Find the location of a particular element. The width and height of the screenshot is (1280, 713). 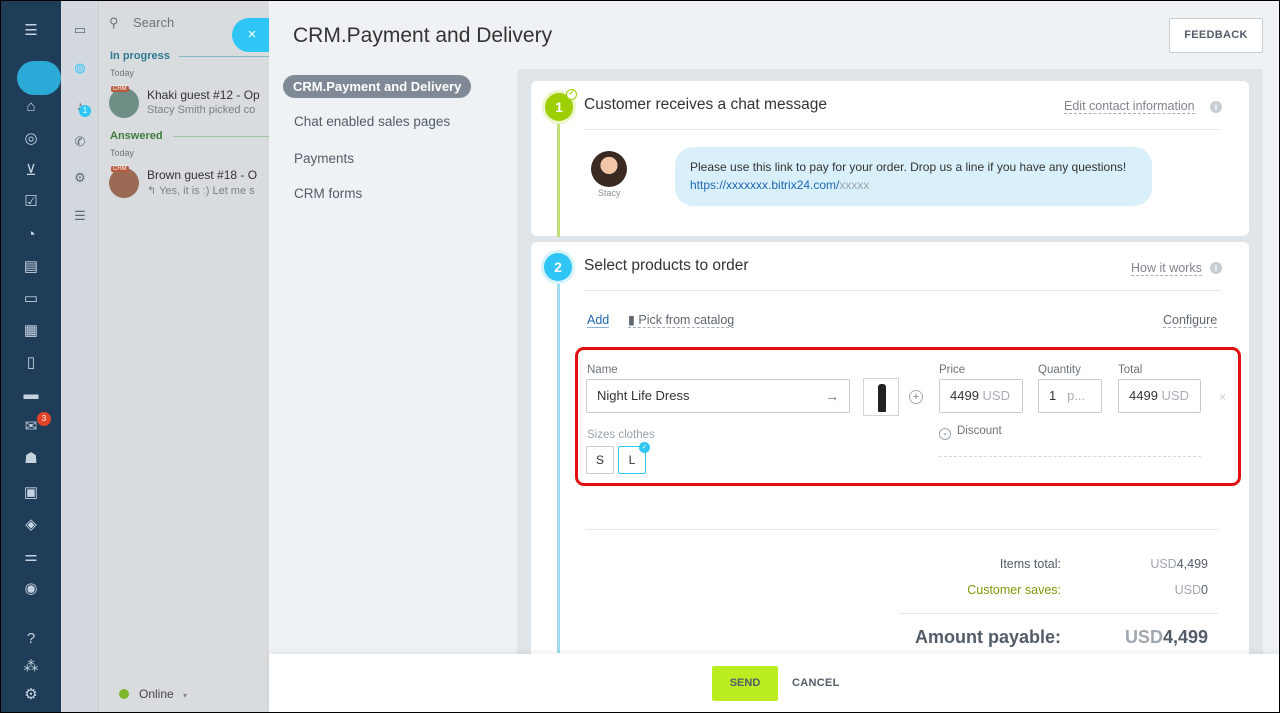

add-image-button: + is located at coordinates (916, 397).